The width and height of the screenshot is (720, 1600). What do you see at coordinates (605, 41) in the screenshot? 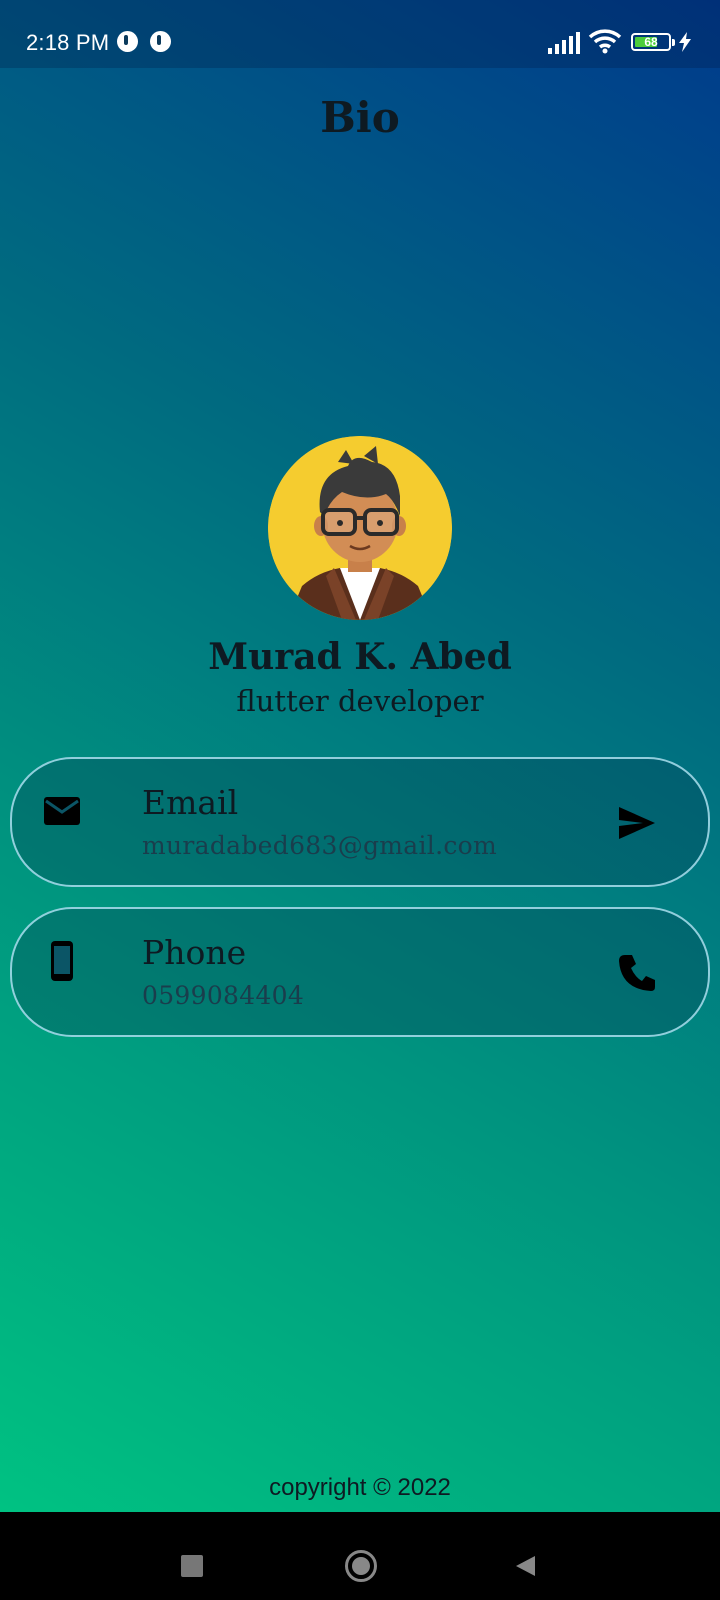
I see `wifi-icon` at bounding box center [605, 41].